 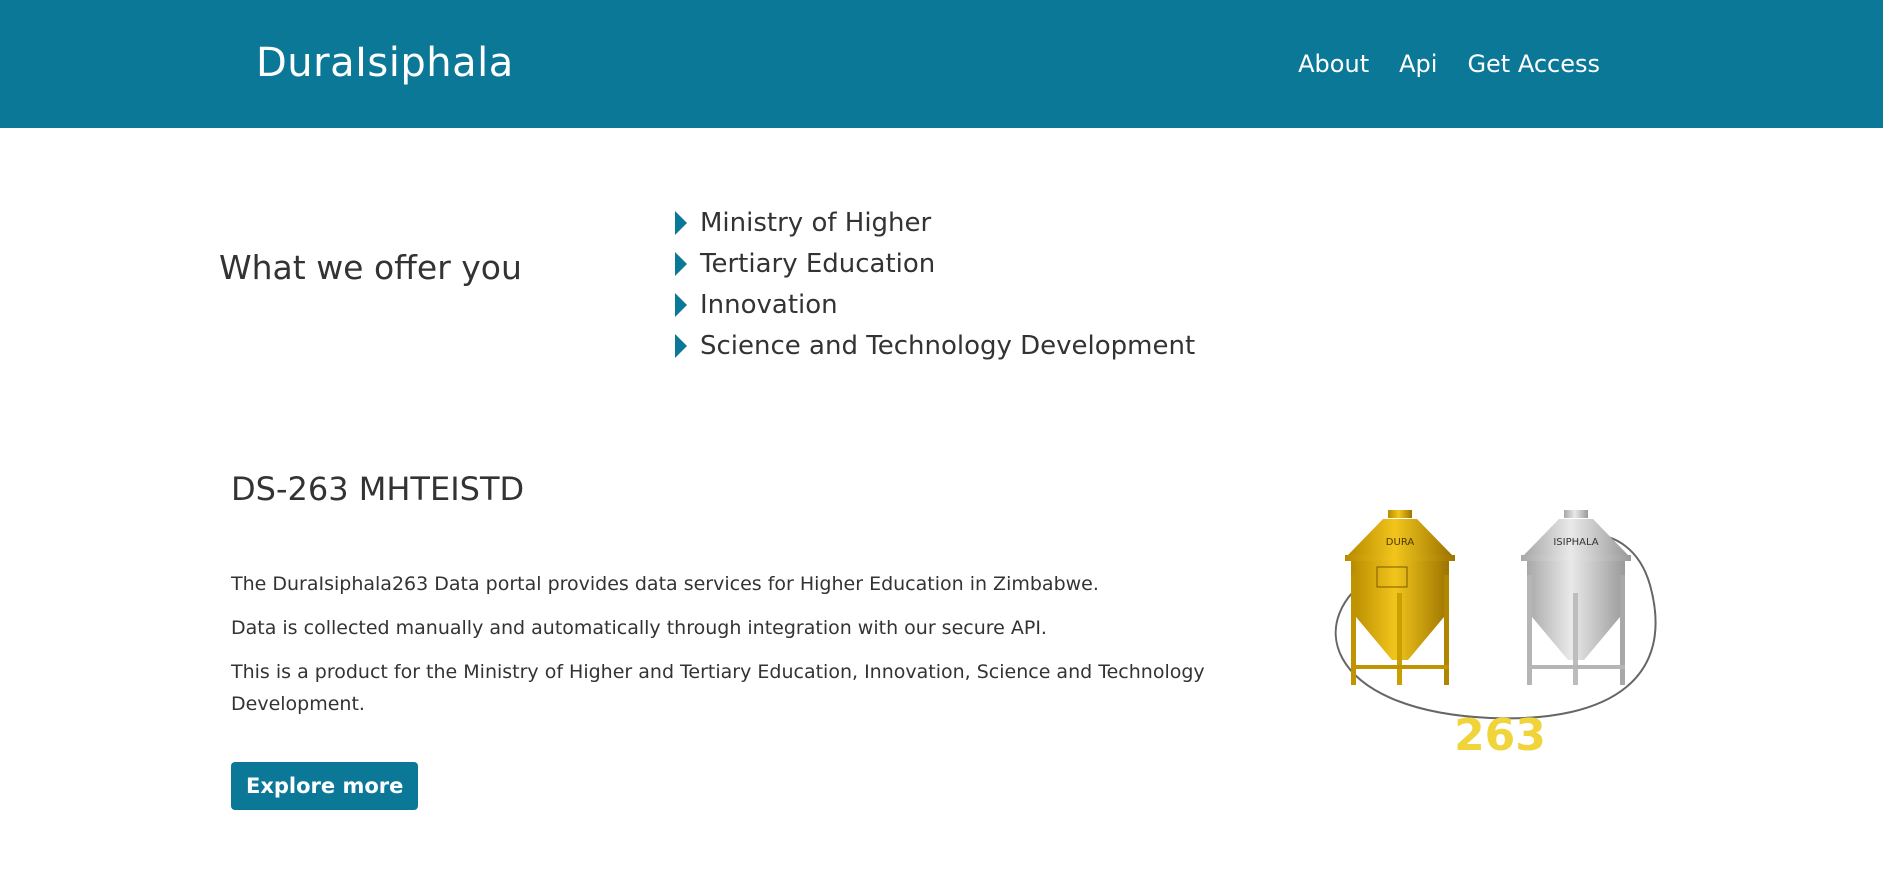 What do you see at coordinates (1576, 597) in the screenshot?
I see `isiphala-silo-icon: ISIPHALA` at bounding box center [1576, 597].